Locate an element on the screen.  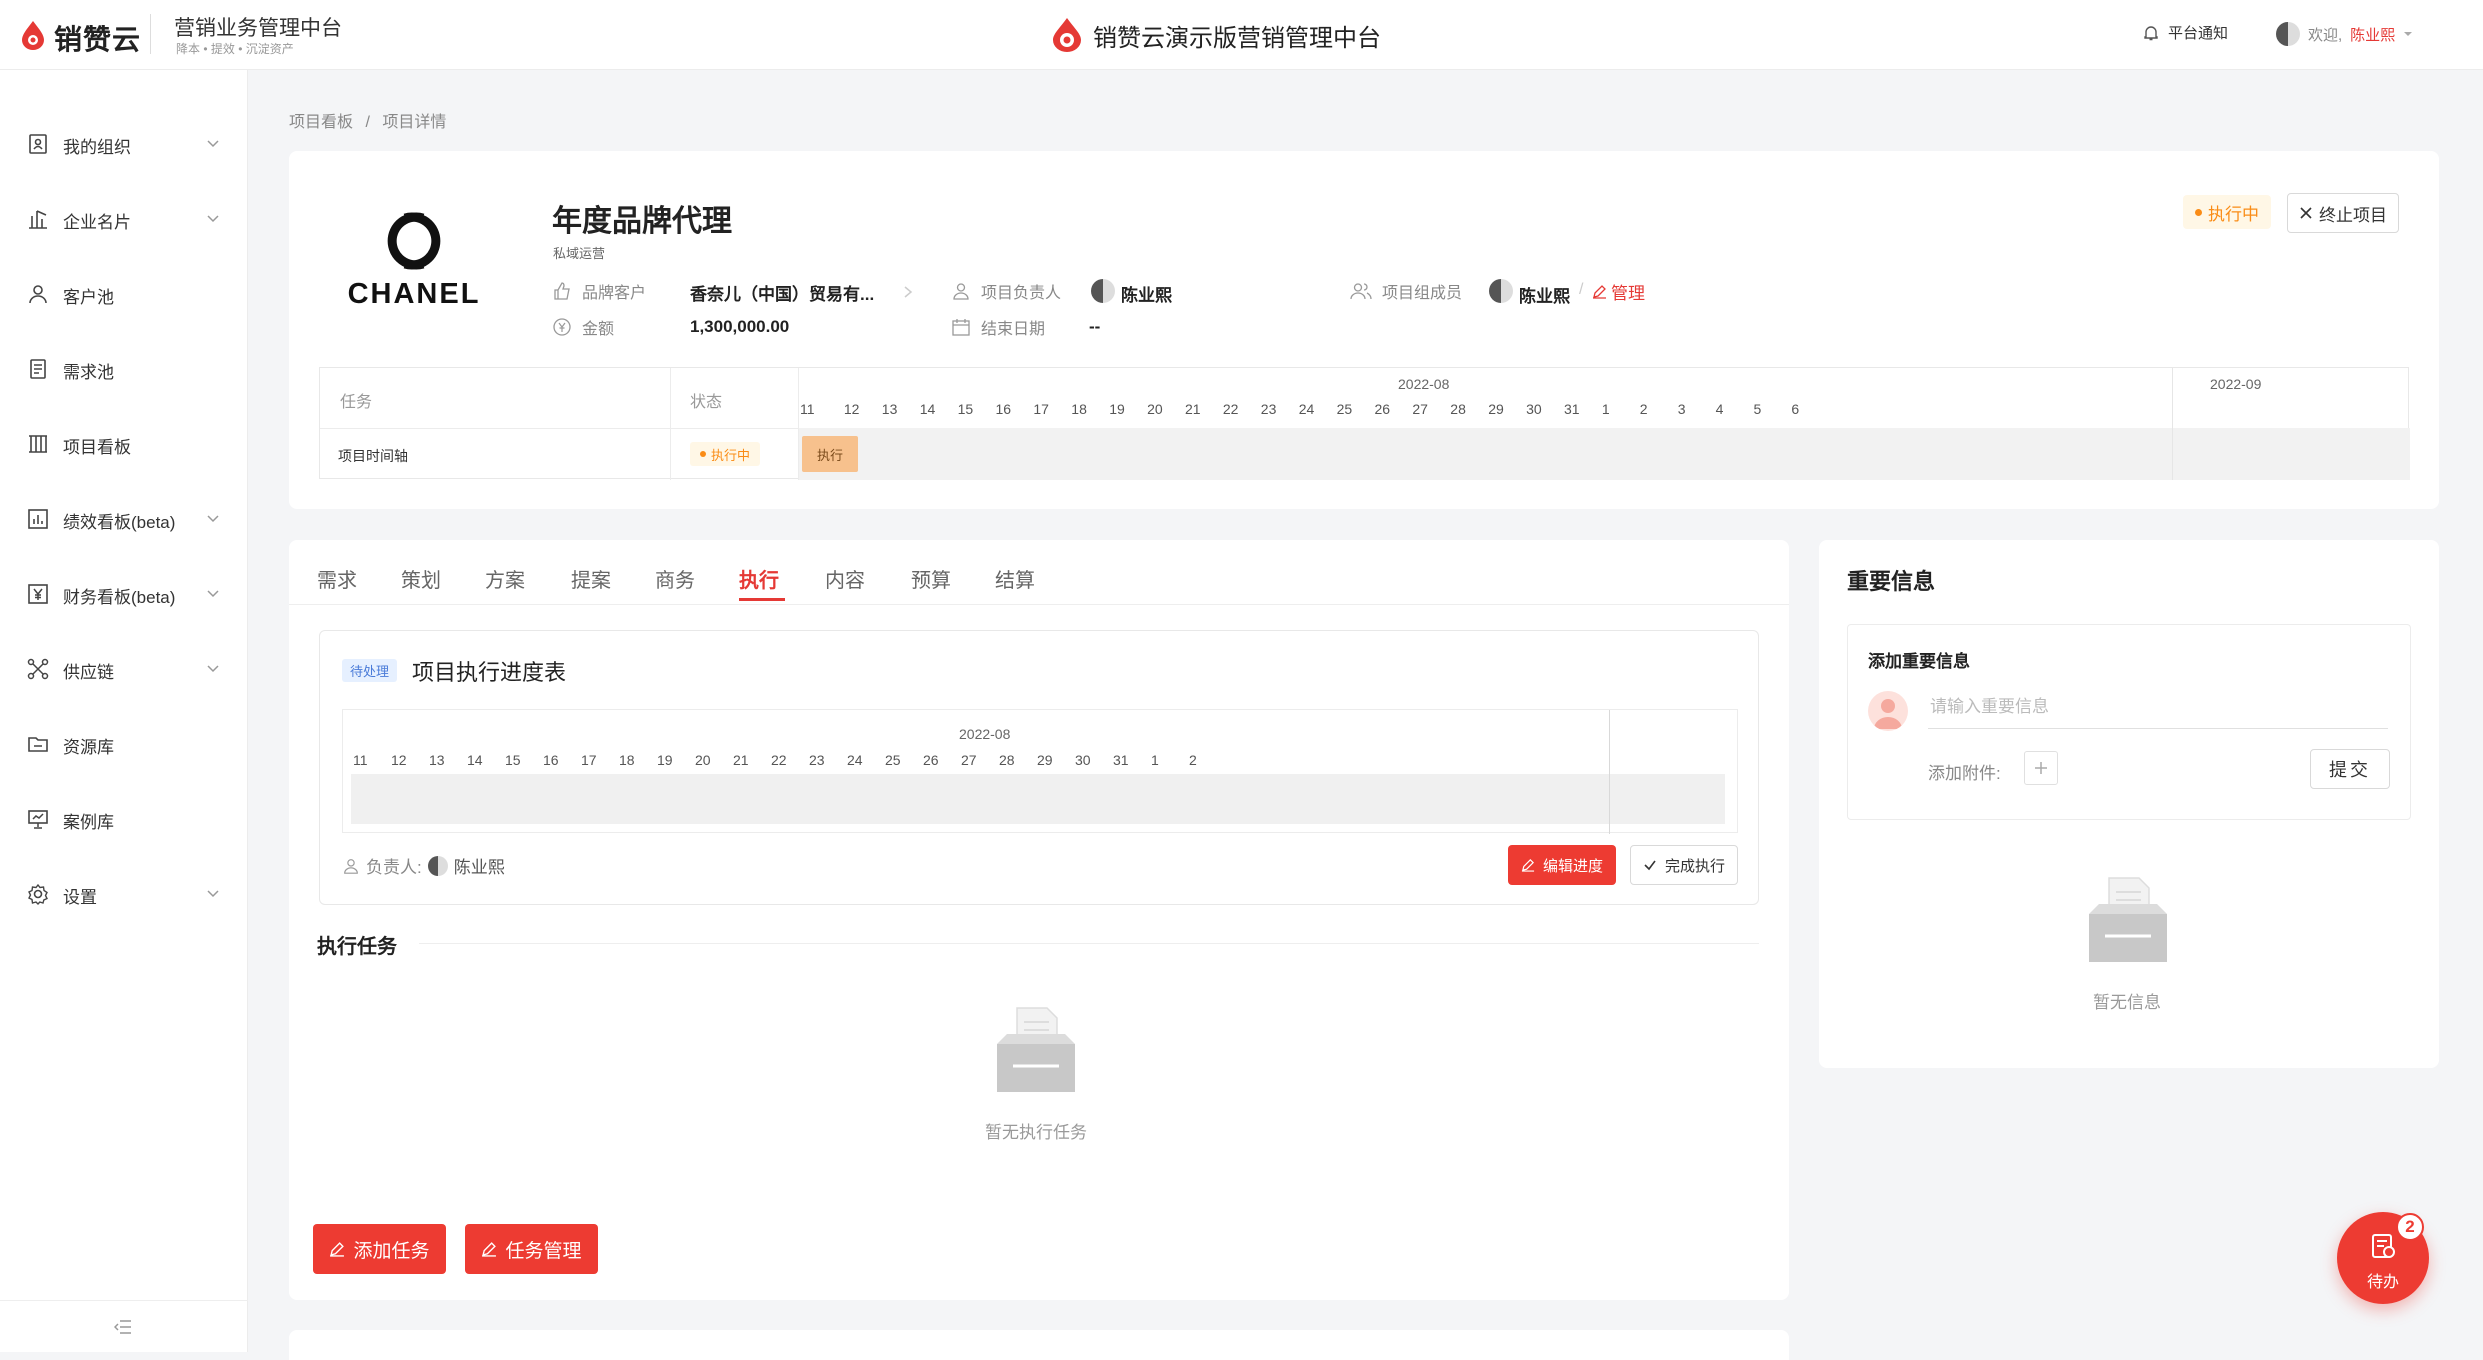
sidebar-item-label: 设置 is located at coordinates (80, 897).